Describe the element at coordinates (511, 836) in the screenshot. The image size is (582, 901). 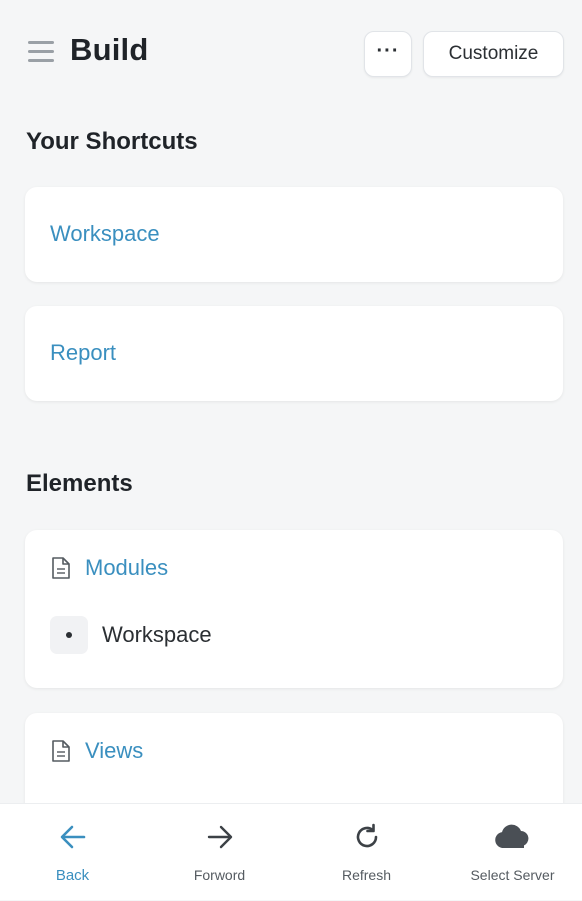
I see `cloud-icon` at that location.